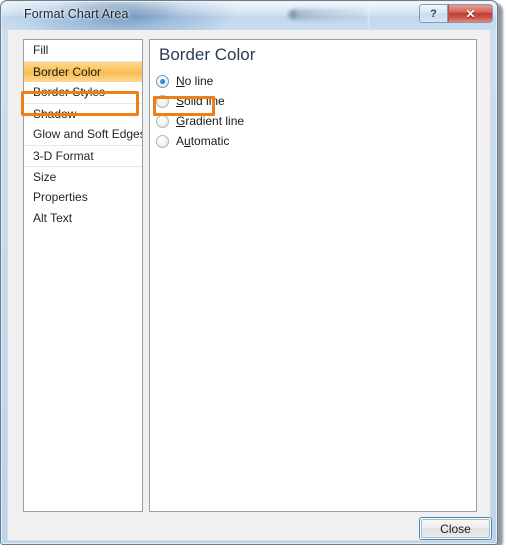  What do you see at coordinates (41, 50) in the screenshot?
I see `category-item-label: Fill` at bounding box center [41, 50].